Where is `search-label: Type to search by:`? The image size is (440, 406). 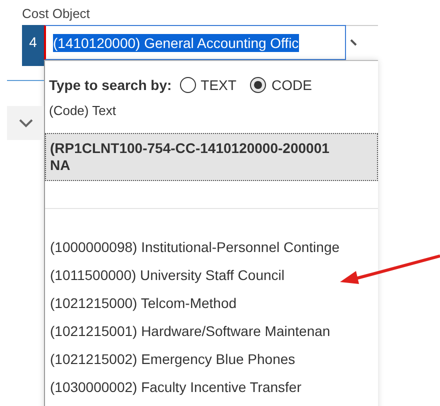
search-label: Type to search by: is located at coordinates (110, 85).